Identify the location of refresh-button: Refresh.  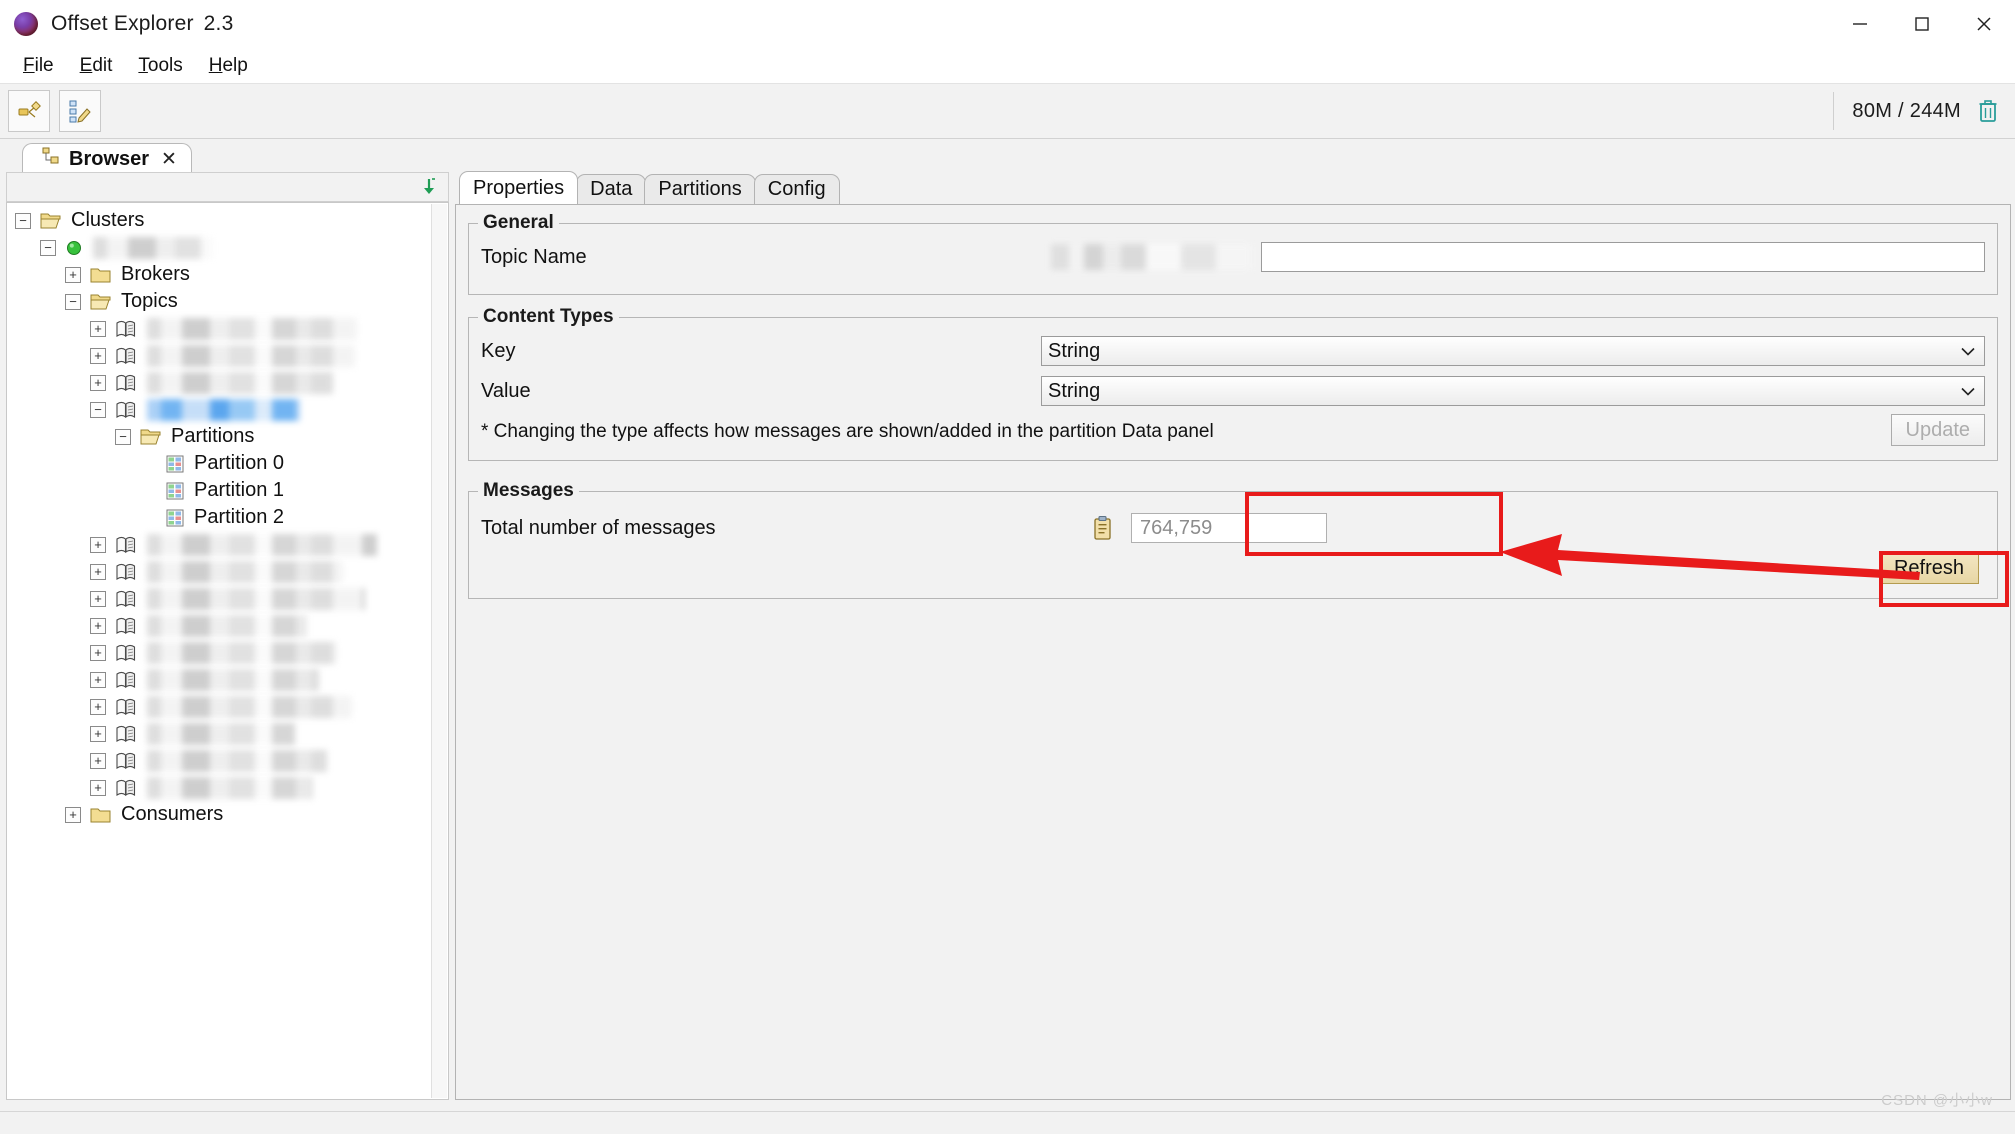
(1928, 568).